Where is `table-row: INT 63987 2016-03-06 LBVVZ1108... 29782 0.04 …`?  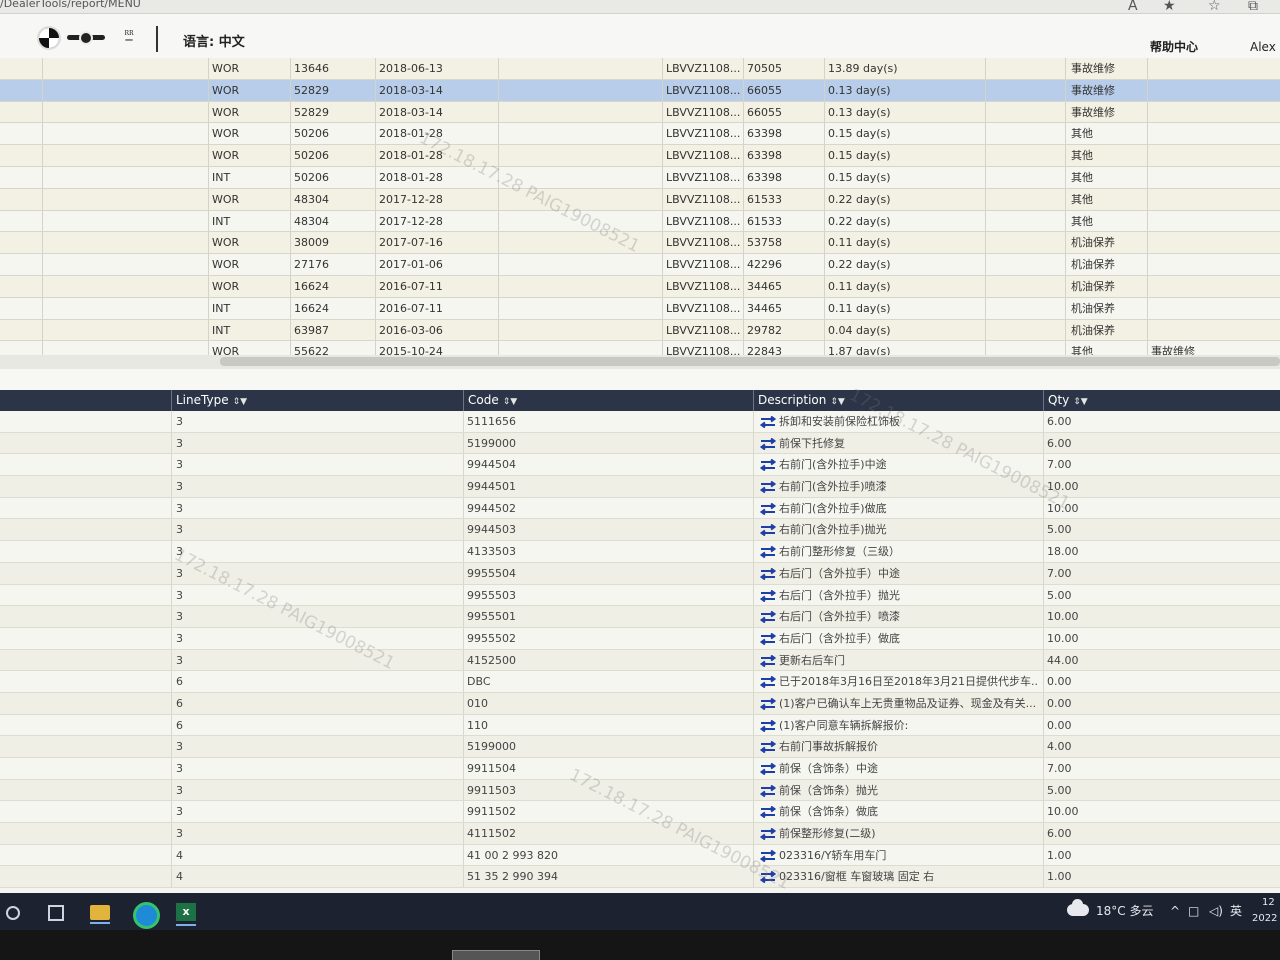 table-row: INT 63987 2016-03-06 LBVVZ1108... 29782 0.04 … is located at coordinates (640, 330).